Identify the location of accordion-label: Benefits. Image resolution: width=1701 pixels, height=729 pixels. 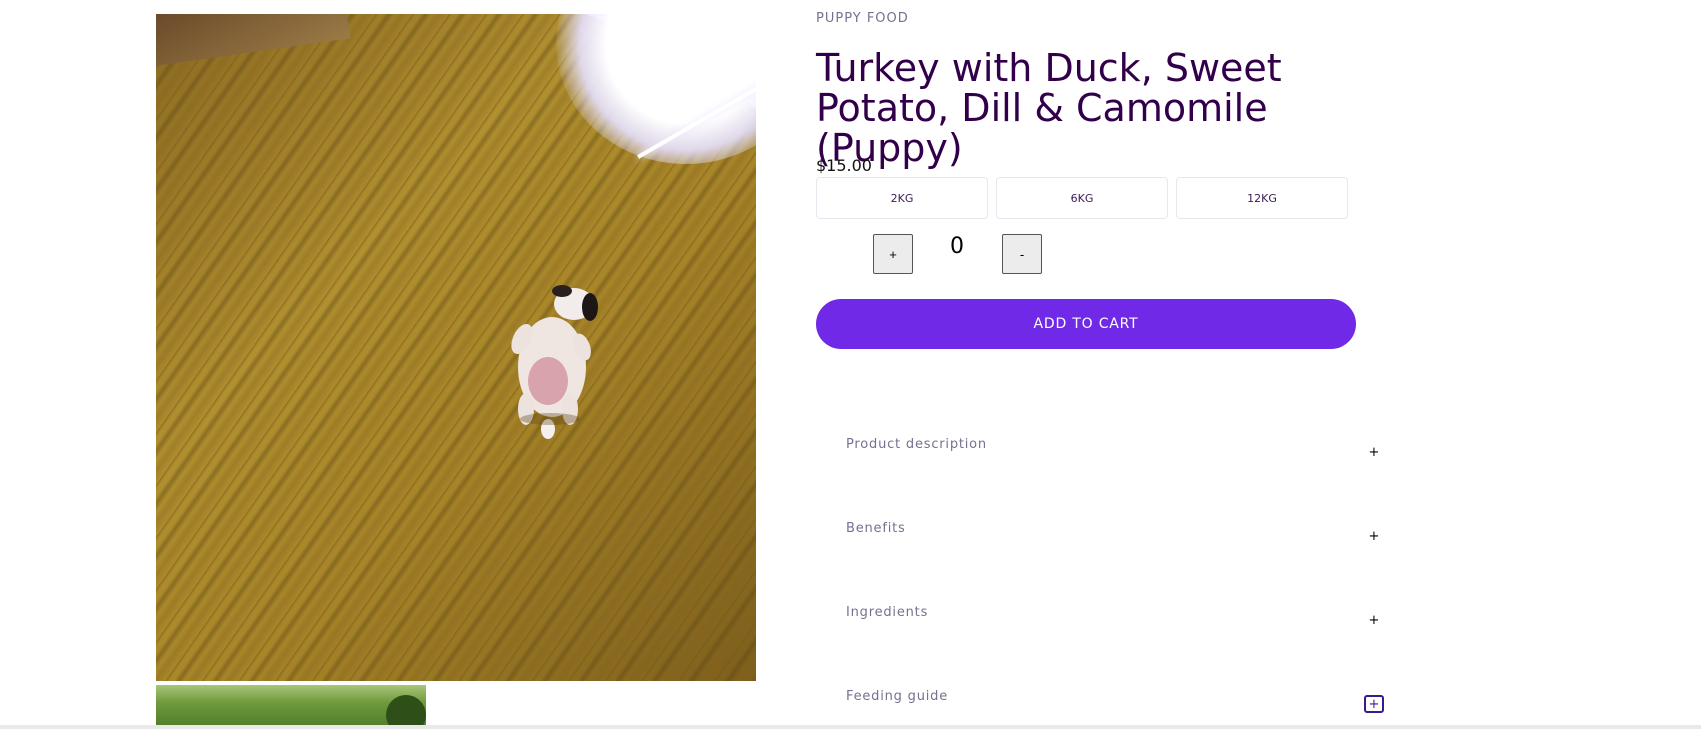
(876, 528).